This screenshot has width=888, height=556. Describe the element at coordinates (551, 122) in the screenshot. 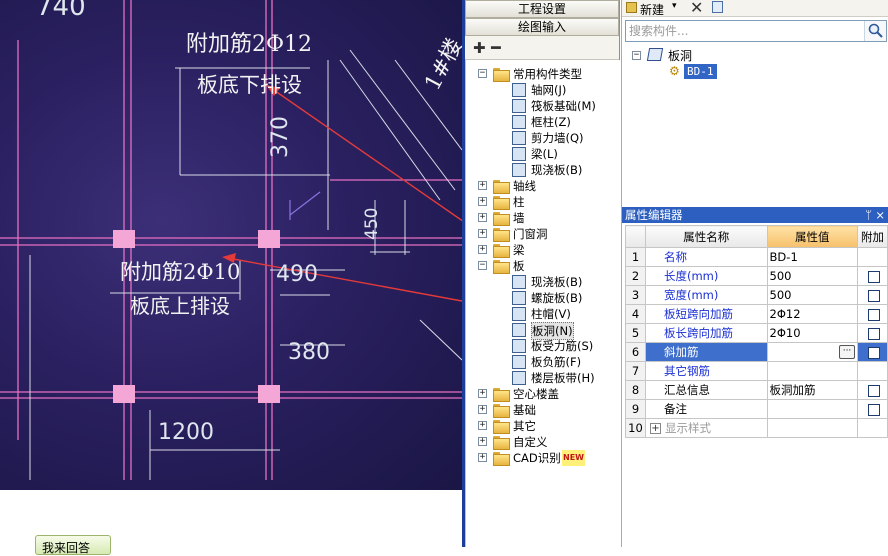

I see `tree-item-label: 框柱(Z)` at that location.